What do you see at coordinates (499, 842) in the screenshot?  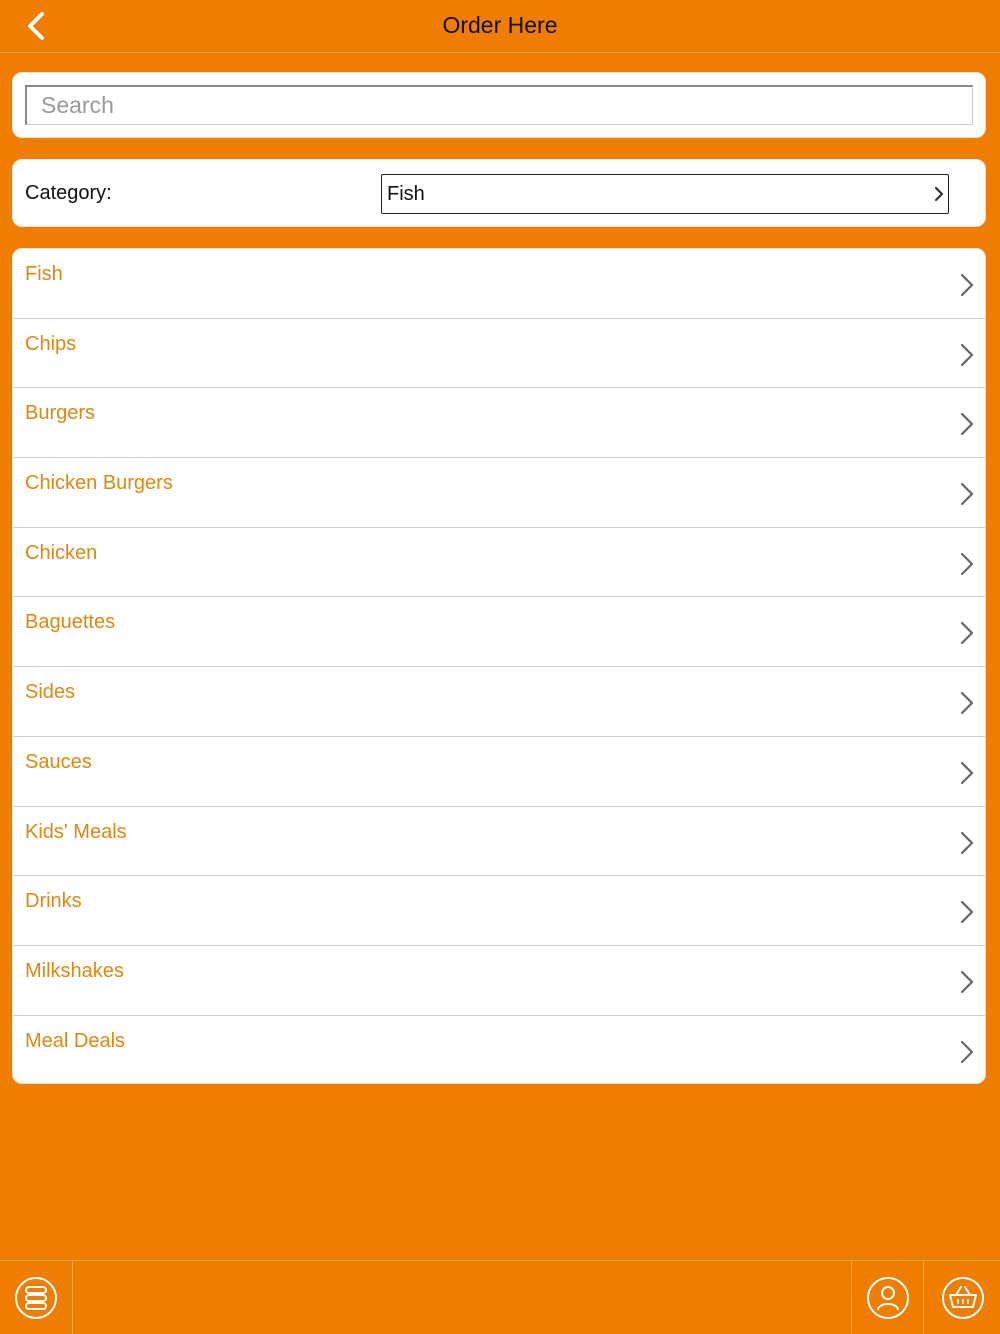 I see `list-item: Kids' Meals` at bounding box center [499, 842].